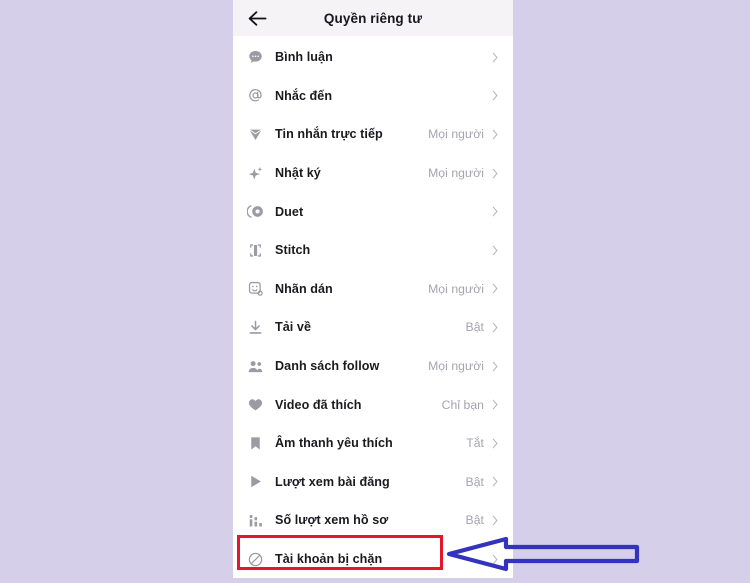 The width and height of the screenshot is (750, 583). Describe the element at coordinates (255, 173) in the screenshot. I see `sparkle-icon` at that location.